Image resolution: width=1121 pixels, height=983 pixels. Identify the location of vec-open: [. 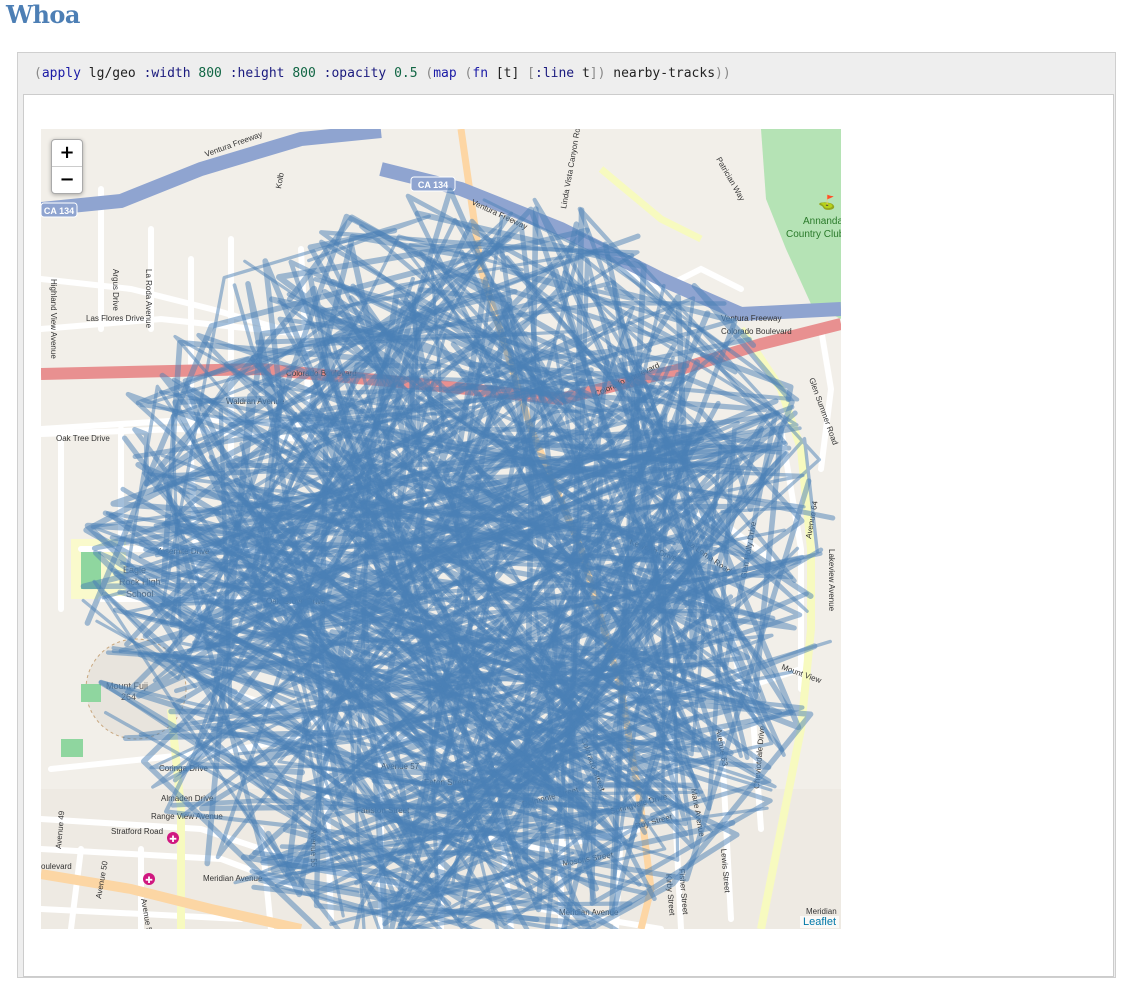
(531, 73).